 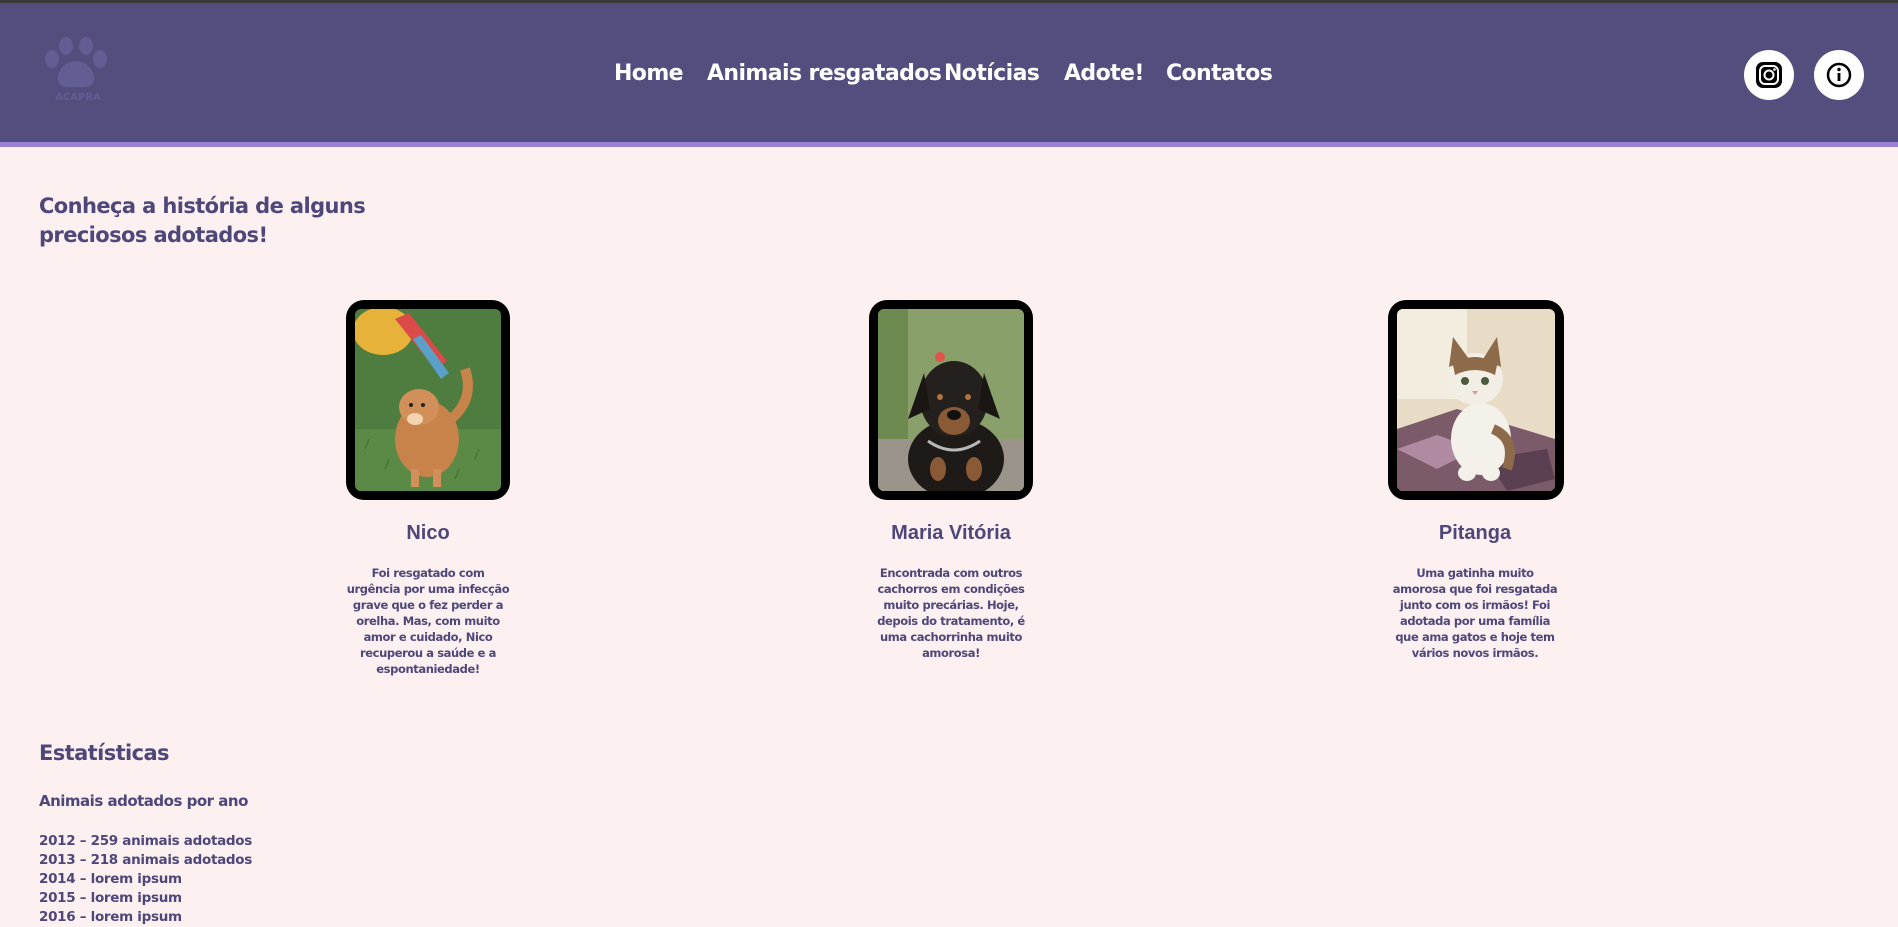 I want to click on stats-title: Estatísticas, so click(x=104, y=753).